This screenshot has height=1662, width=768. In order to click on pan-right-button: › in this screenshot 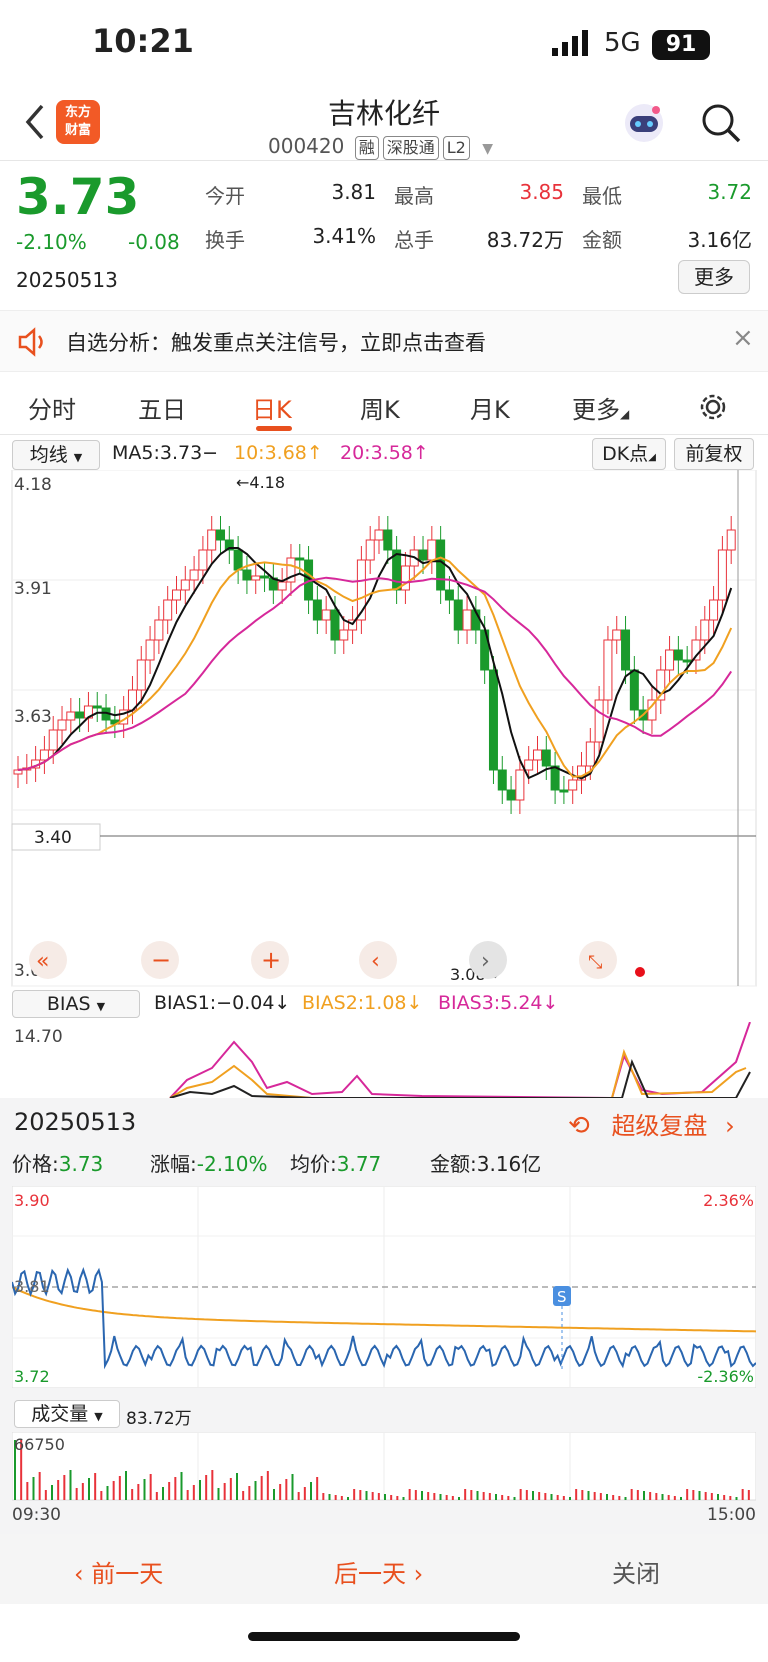, I will do `click(488, 960)`.